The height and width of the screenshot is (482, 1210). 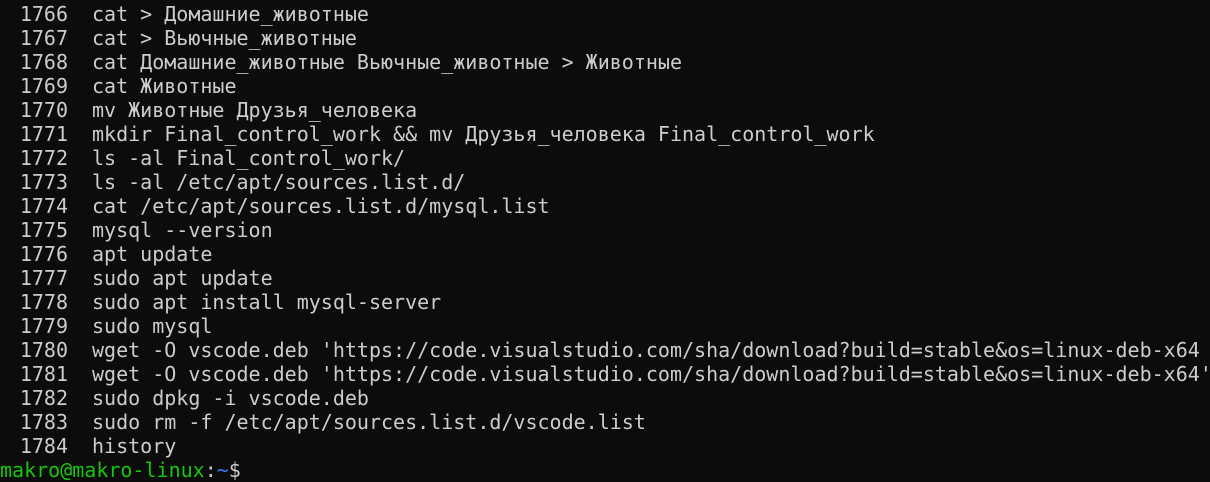 What do you see at coordinates (134, 446) in the screenshot?
I see `history-command: history` at bounding box center [134, 446].